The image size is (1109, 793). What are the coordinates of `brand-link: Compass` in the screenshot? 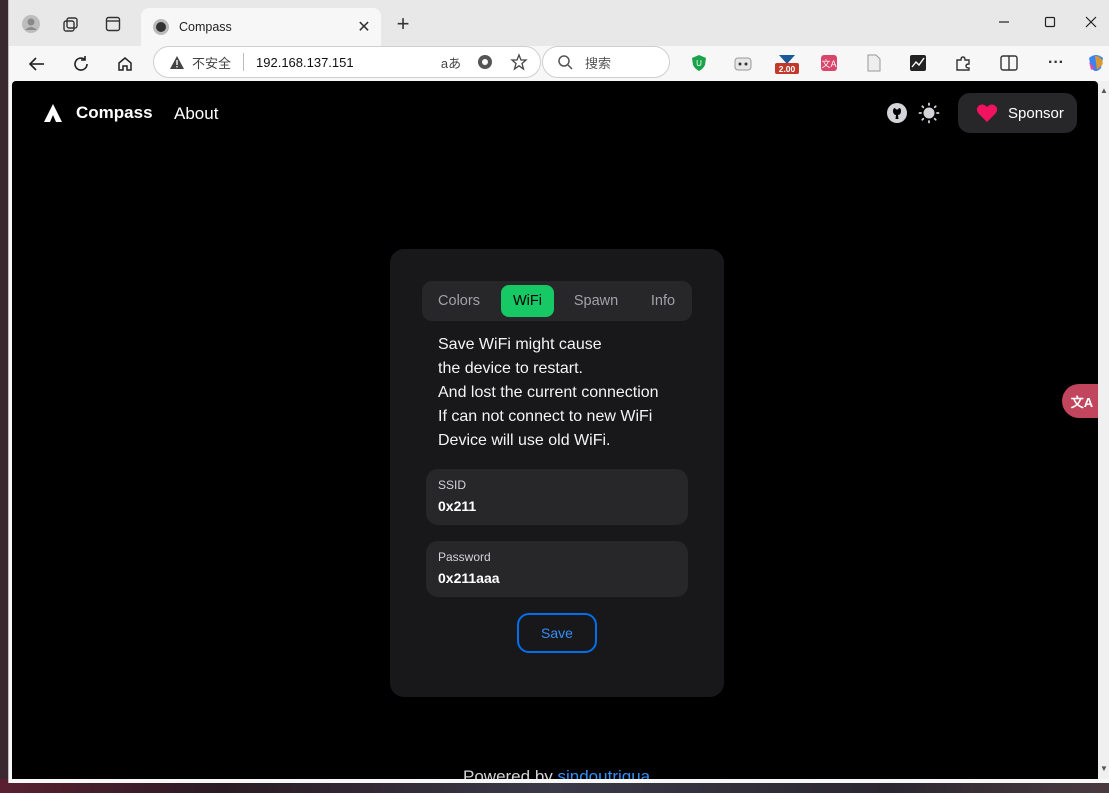 It's located at (98, 113).